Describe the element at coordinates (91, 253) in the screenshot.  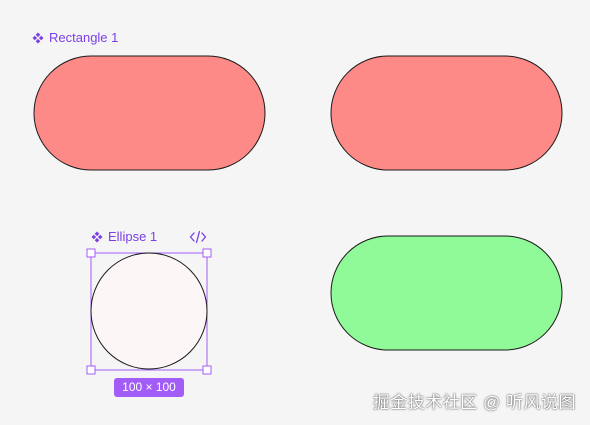
I see `selection-handle-top-left` at that location.